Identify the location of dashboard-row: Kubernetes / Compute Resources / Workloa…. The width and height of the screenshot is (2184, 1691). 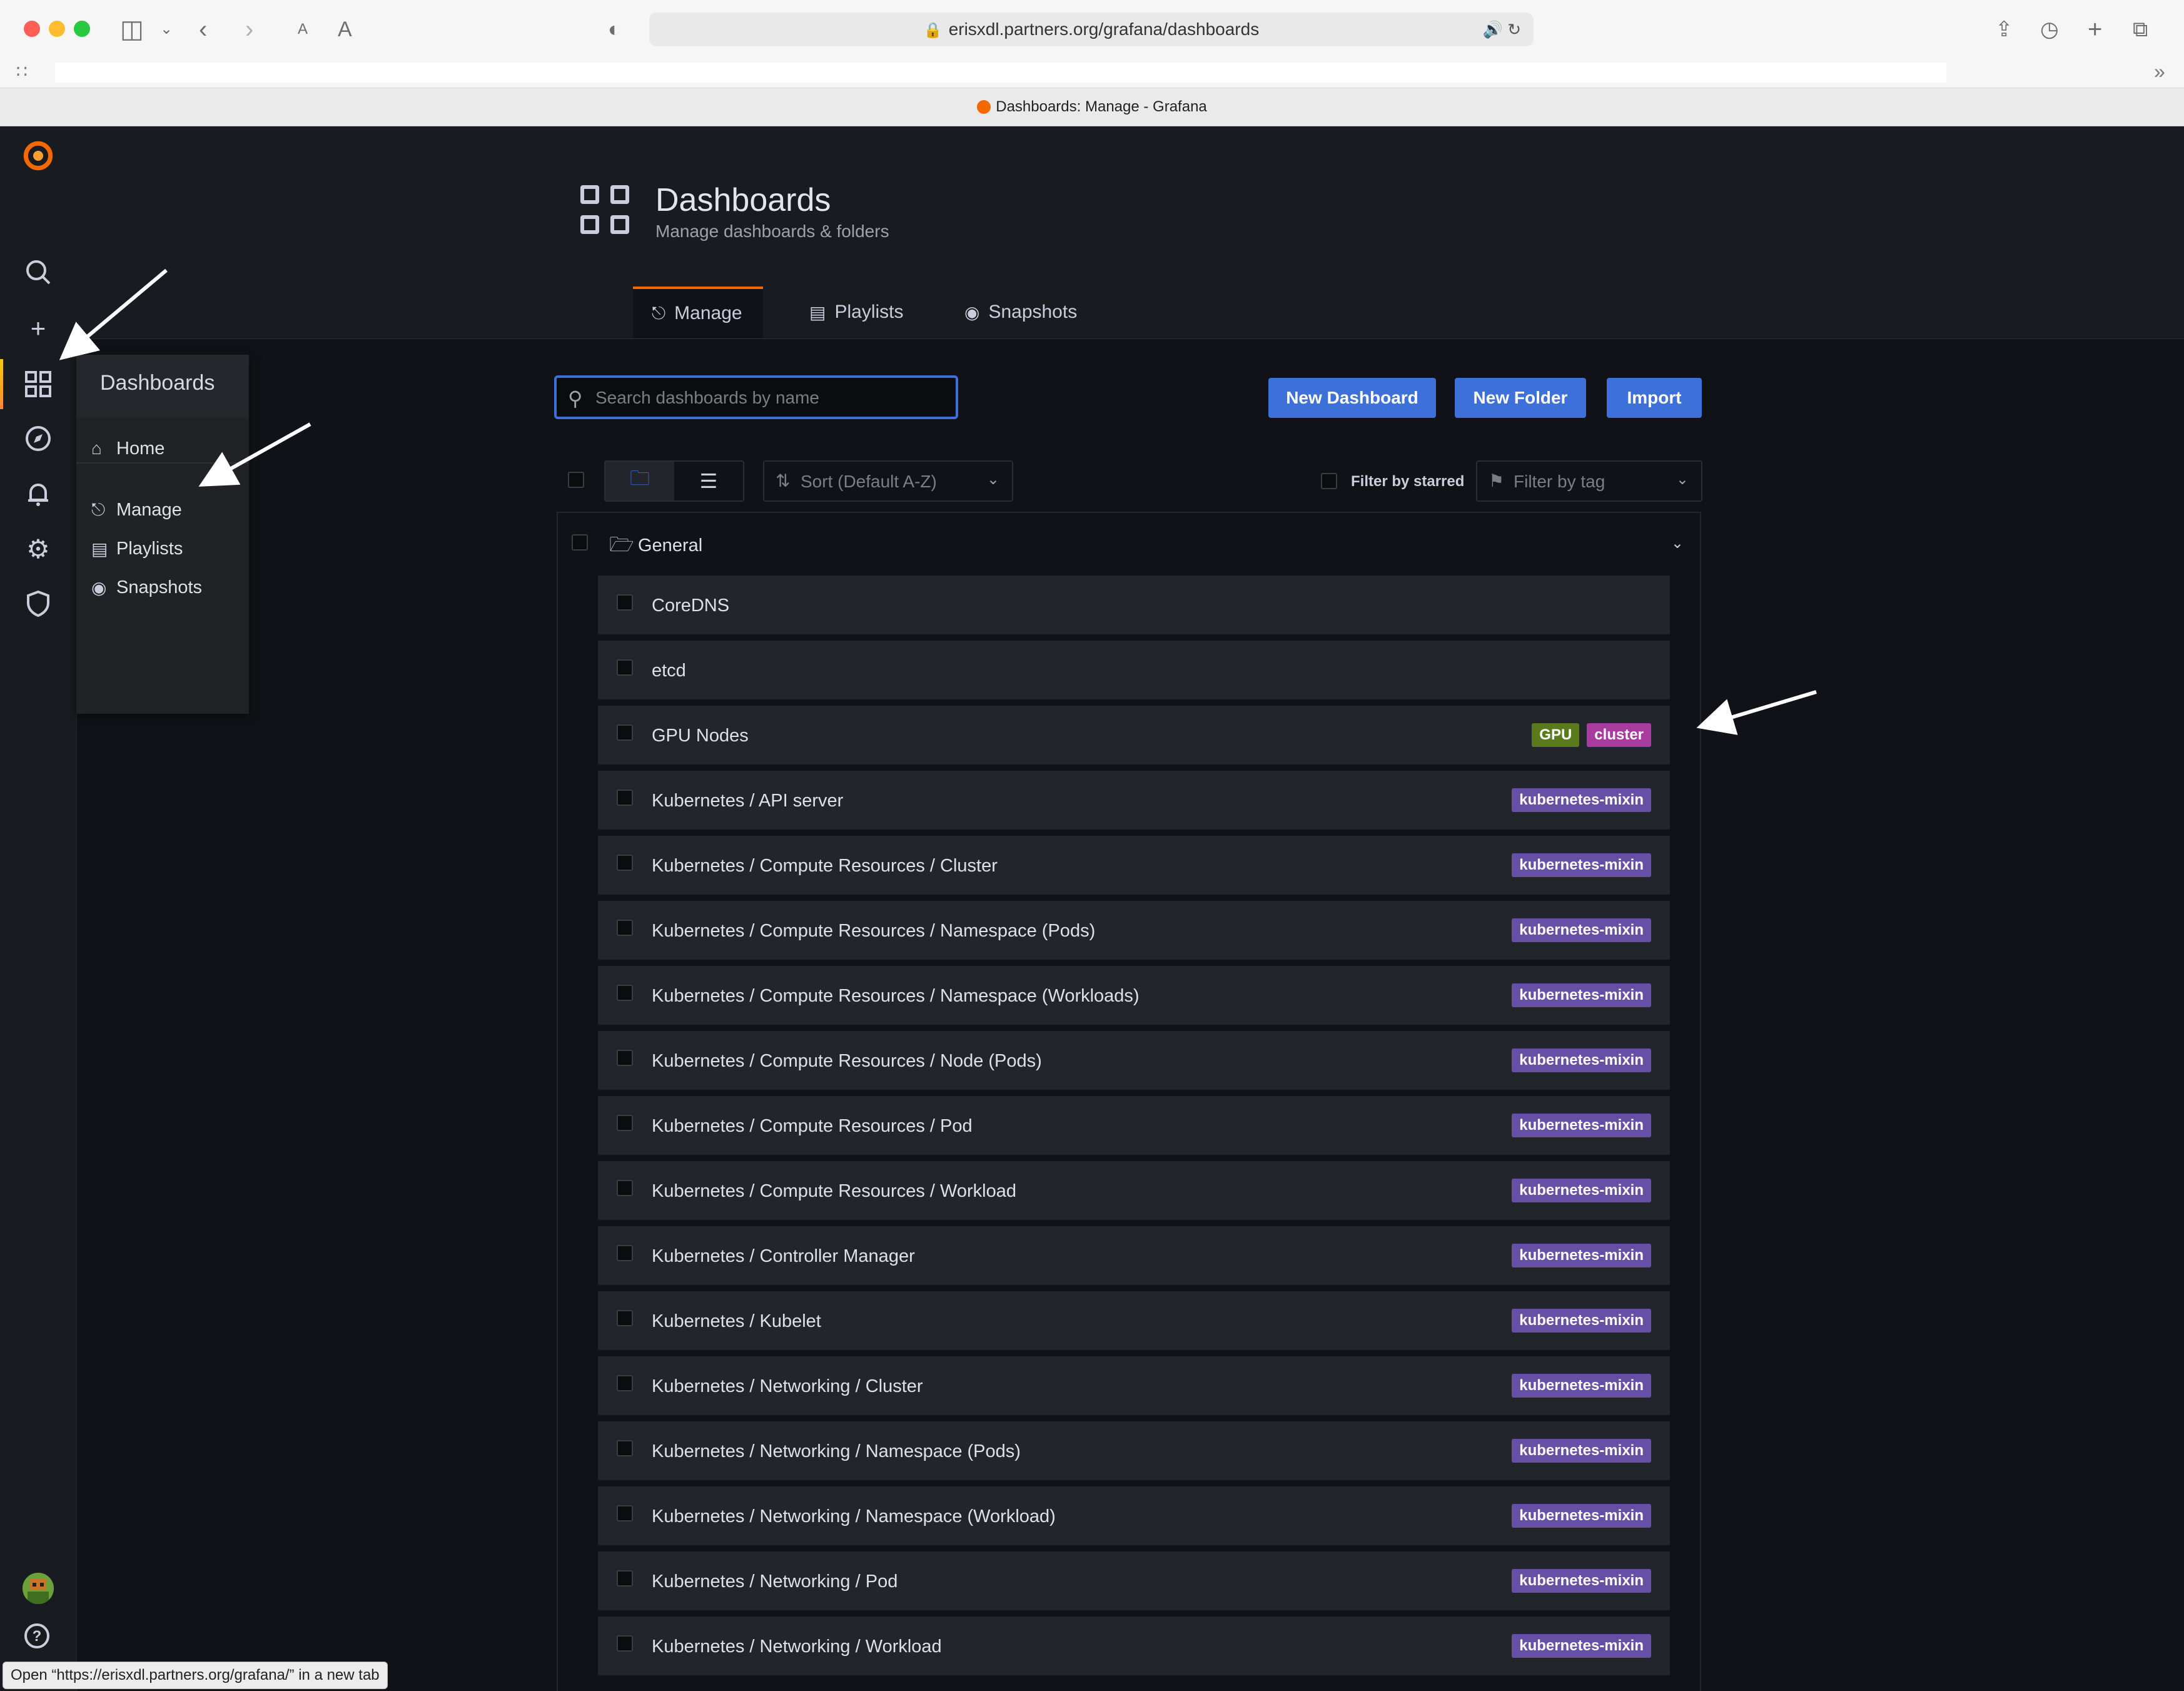
(1134, 1190).